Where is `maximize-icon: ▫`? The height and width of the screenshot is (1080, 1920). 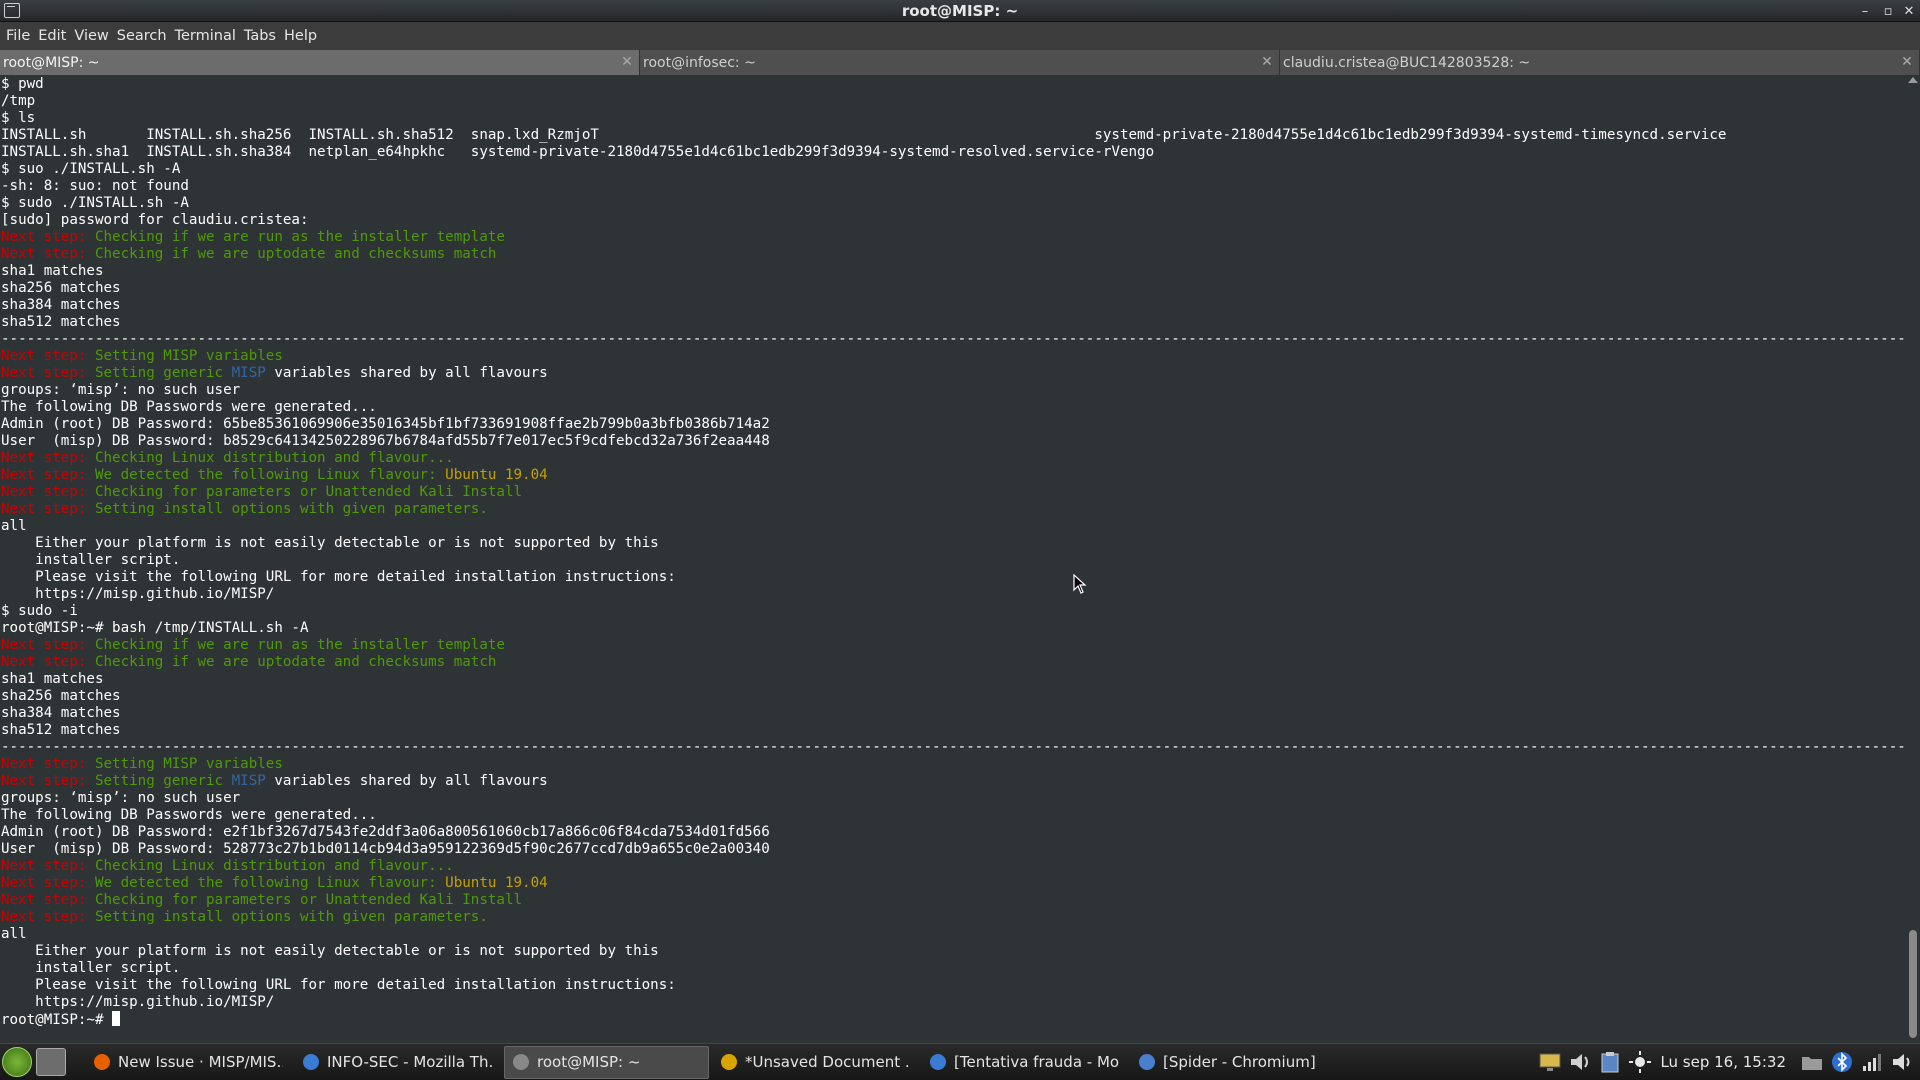
maximize-icon: ▫ is located at coordinates (1888, 11).